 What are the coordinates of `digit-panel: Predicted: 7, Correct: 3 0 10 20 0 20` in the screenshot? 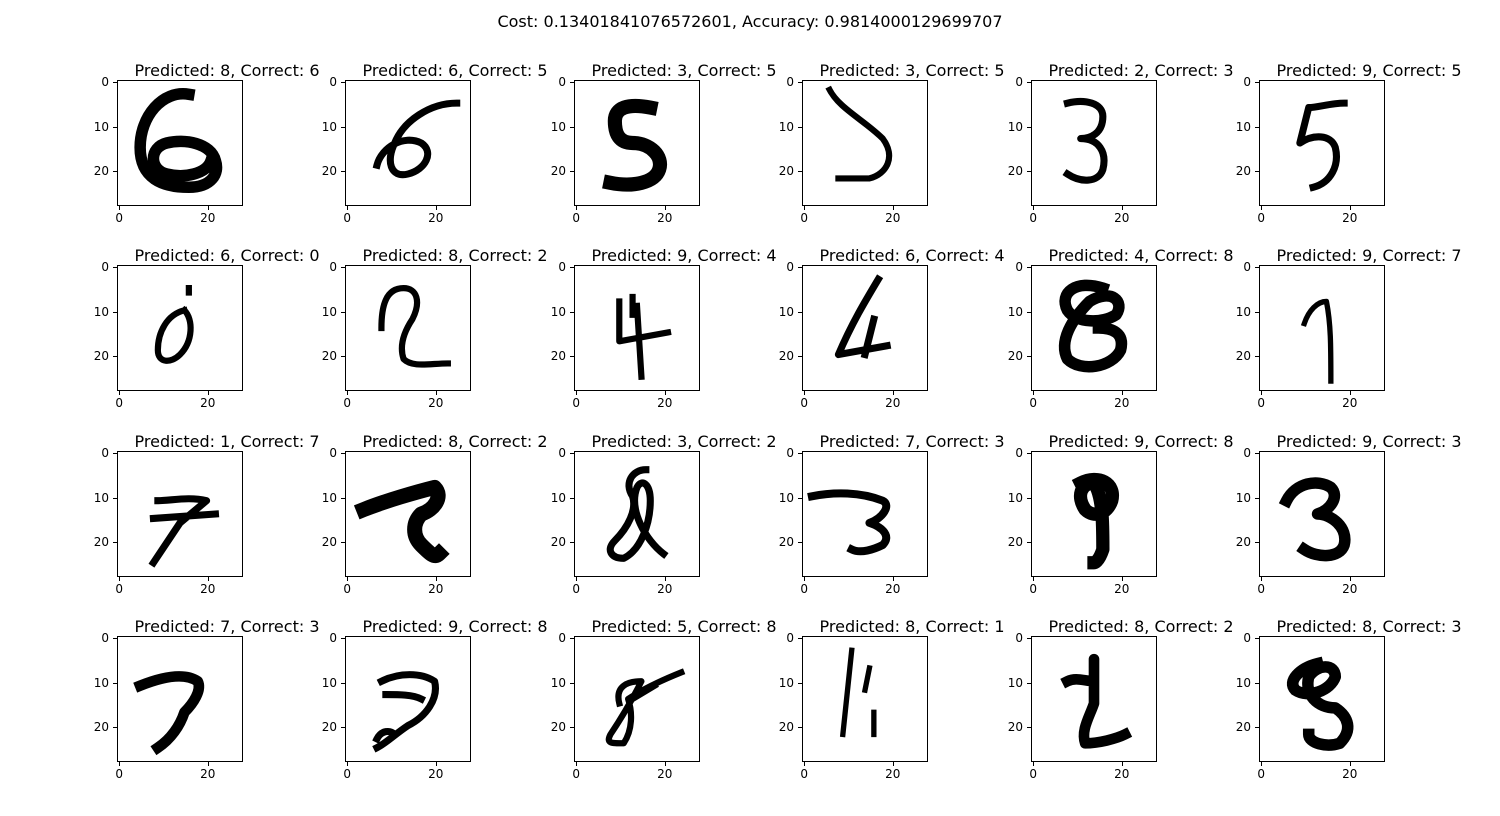 It's located at (900, 531).